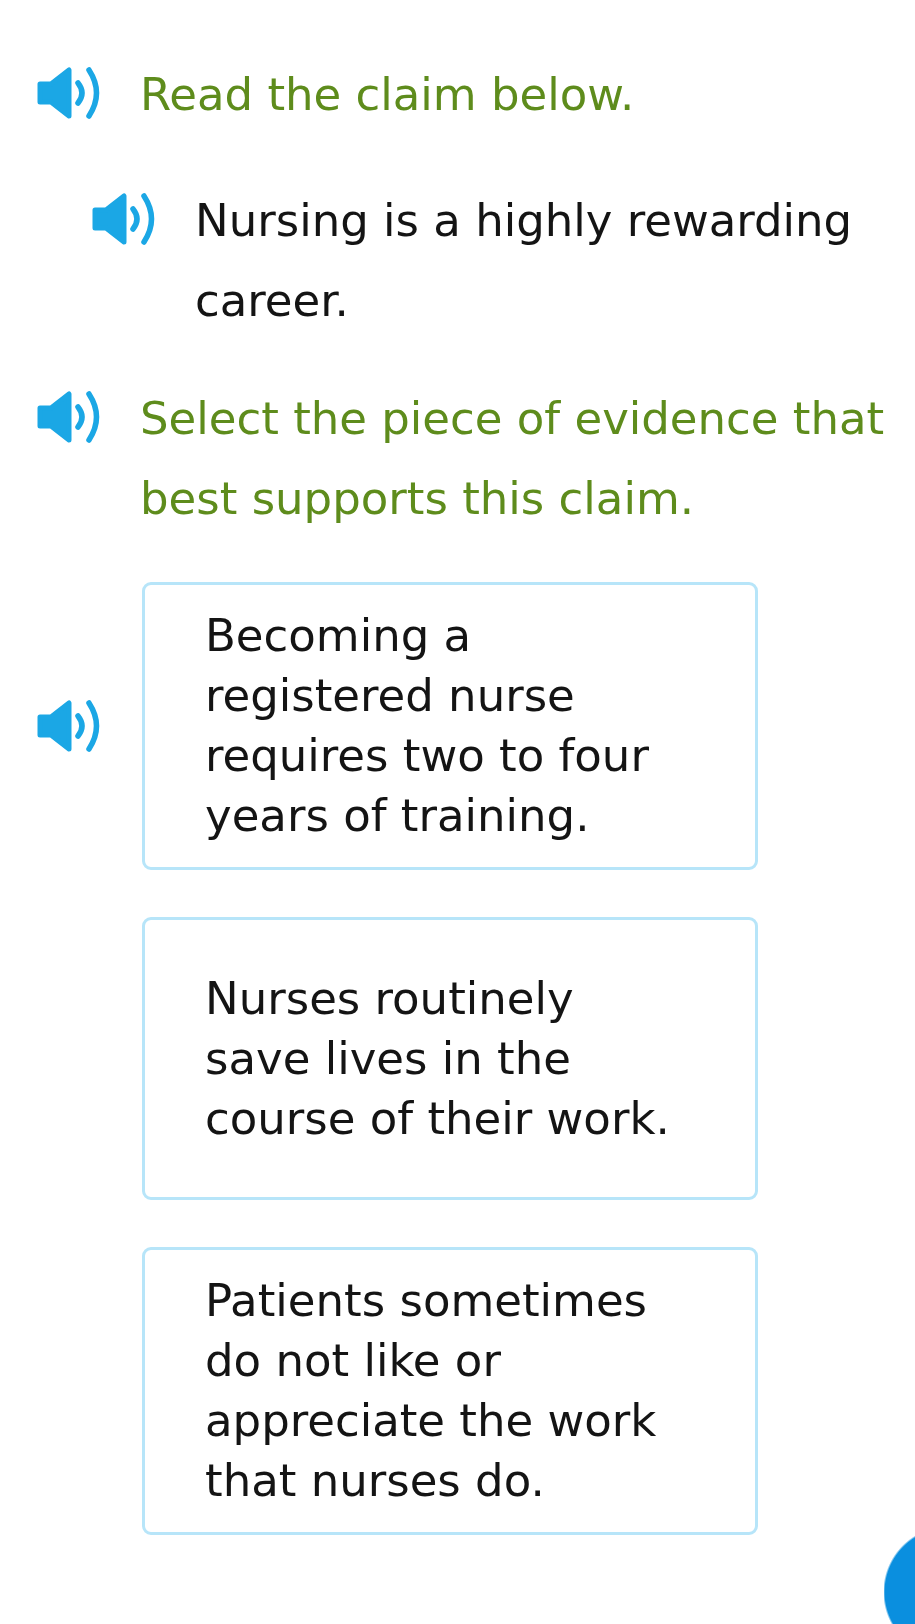 This screenshot has width=915, height=1624. What do you see at coordinates (450, 1058) in the screenshot?
I see `answer-option: Nurses routinely save lives in the course of their work.` at bounding box center [450, 1058].